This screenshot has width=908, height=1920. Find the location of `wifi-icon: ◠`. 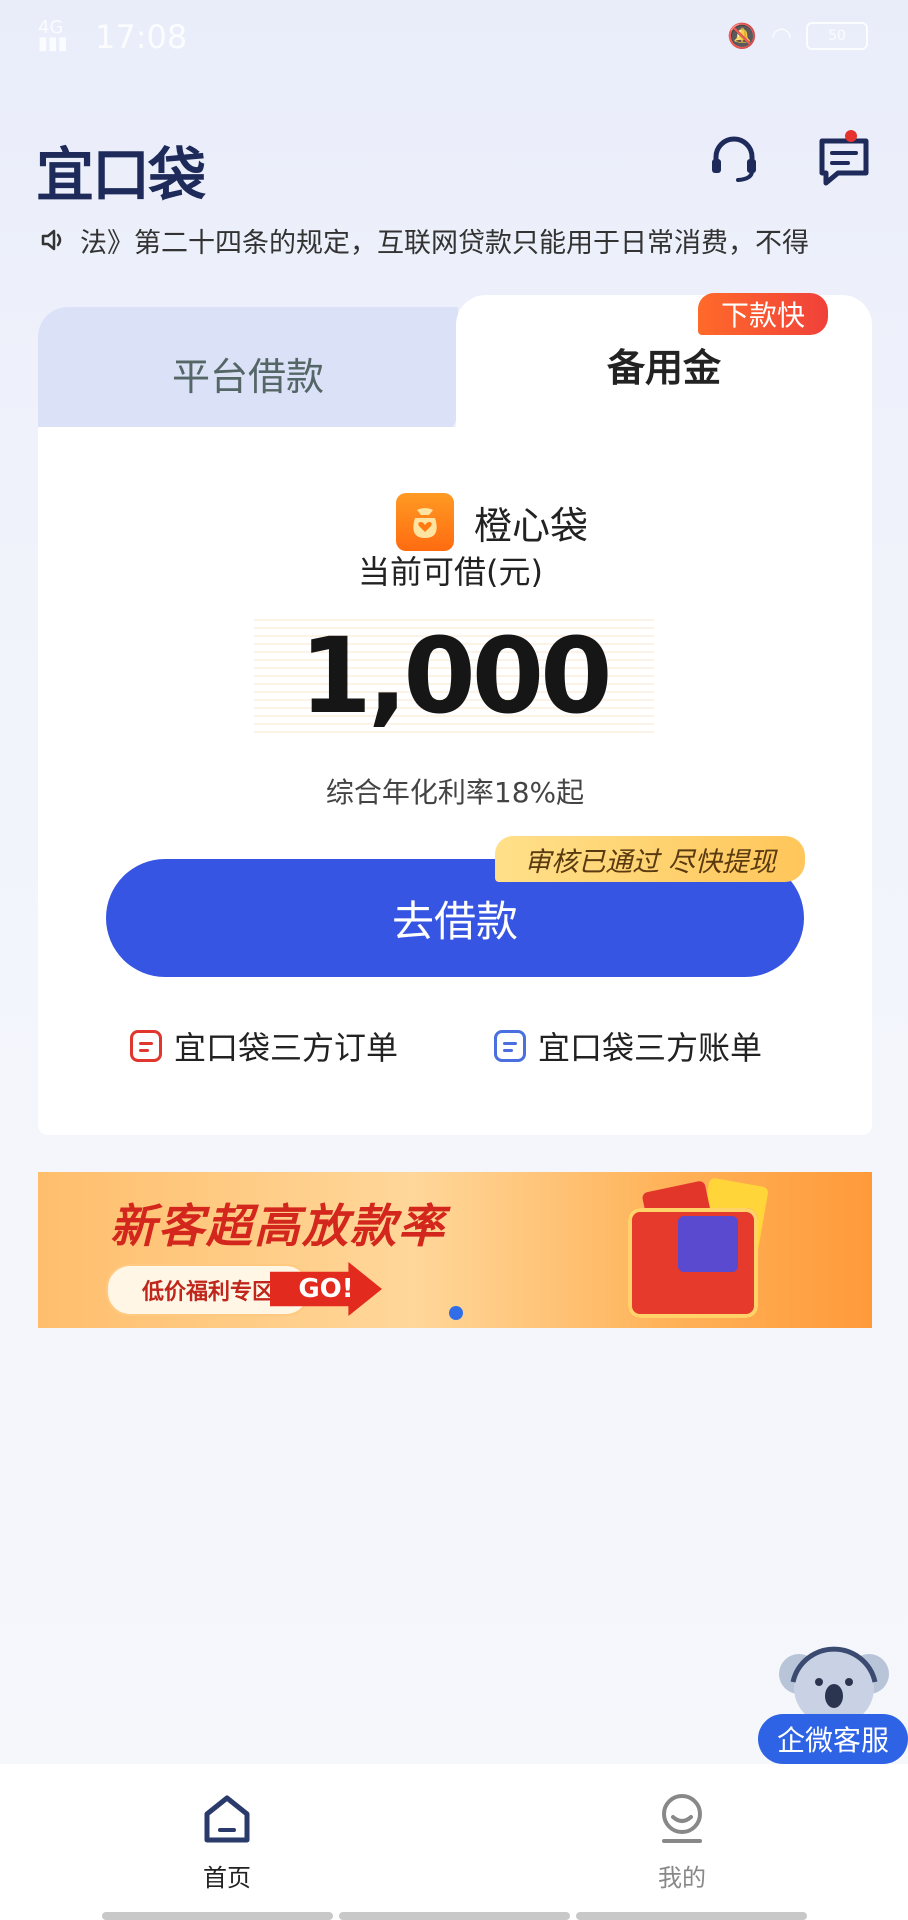

wifi-icon: ◠ is located at coordinates (781, 36).